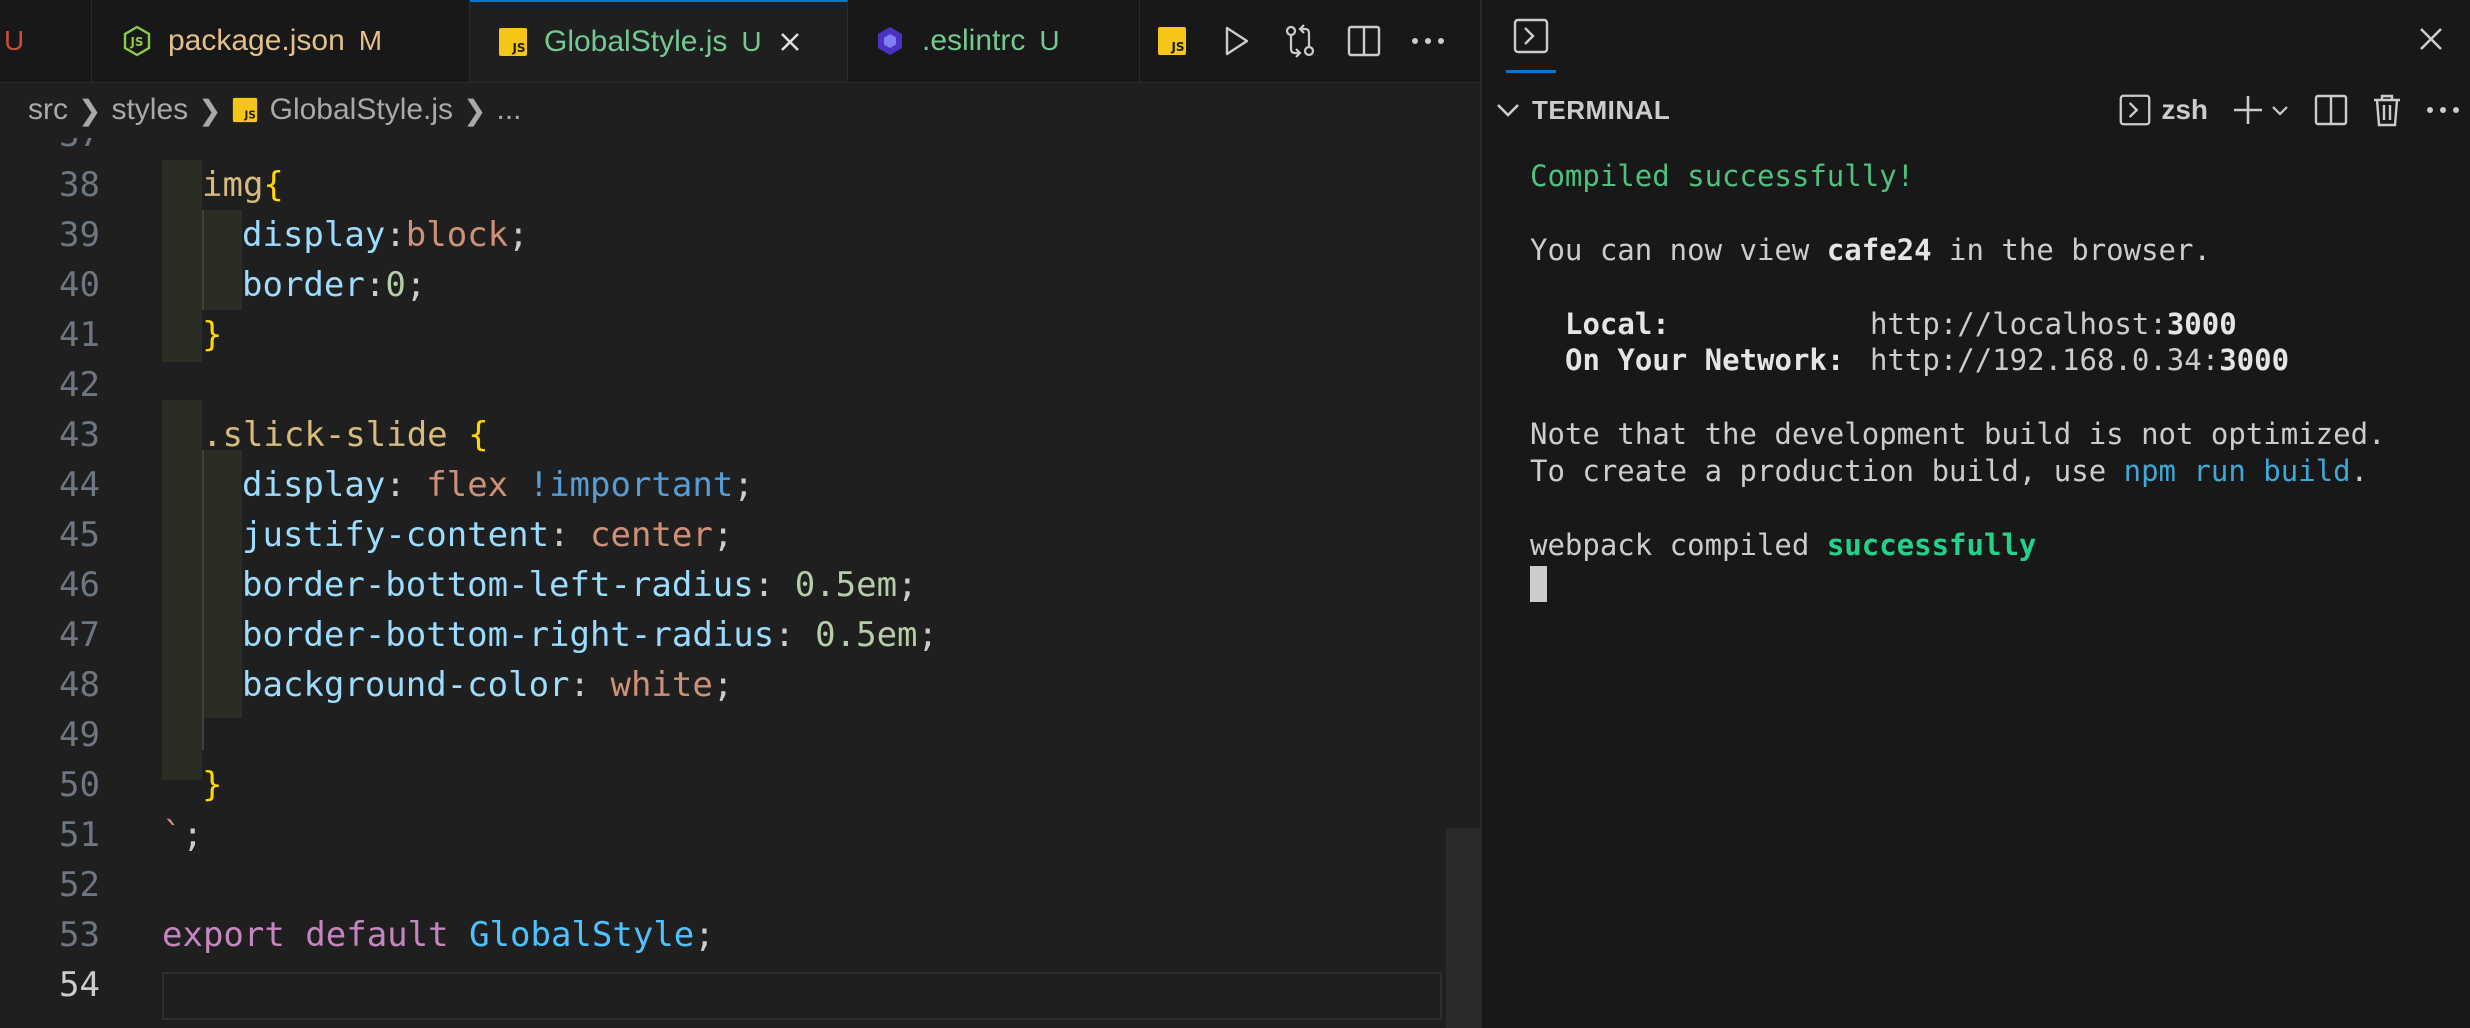  What do you see at coordinates (2431, 41) in the screenshot?
I see `close-panel-icon` at bounding box center [2431, 41].